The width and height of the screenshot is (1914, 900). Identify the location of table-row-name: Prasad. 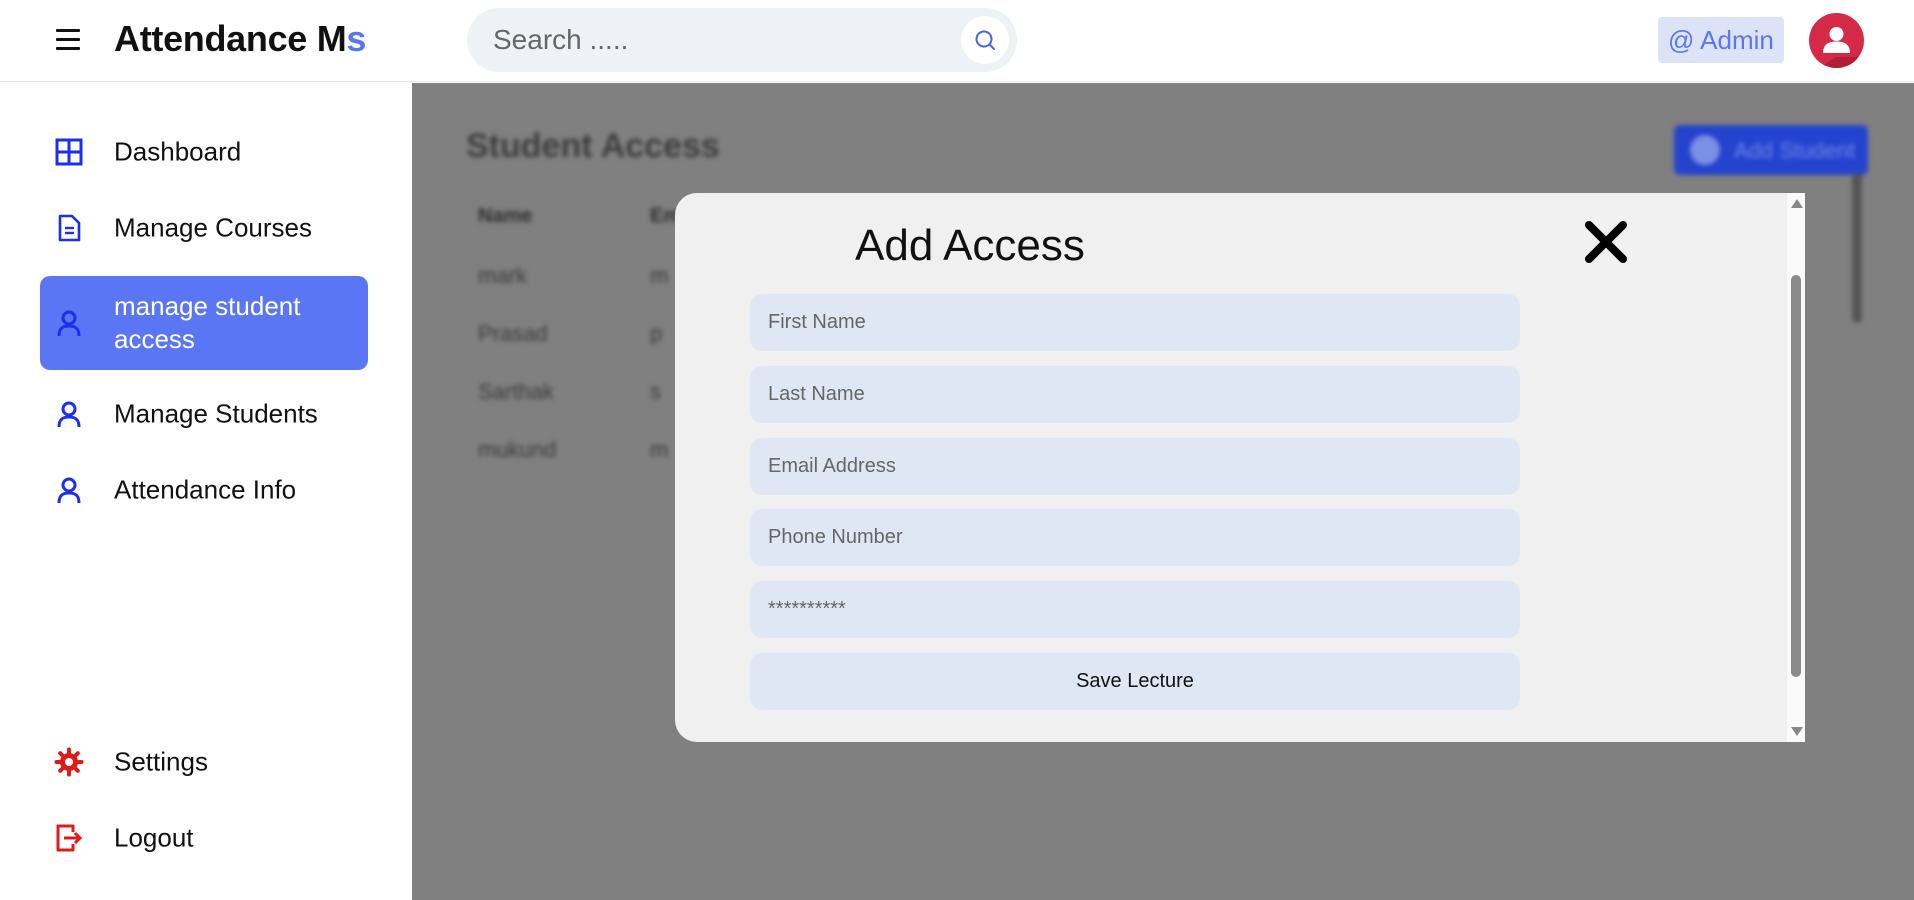
(513, 333).